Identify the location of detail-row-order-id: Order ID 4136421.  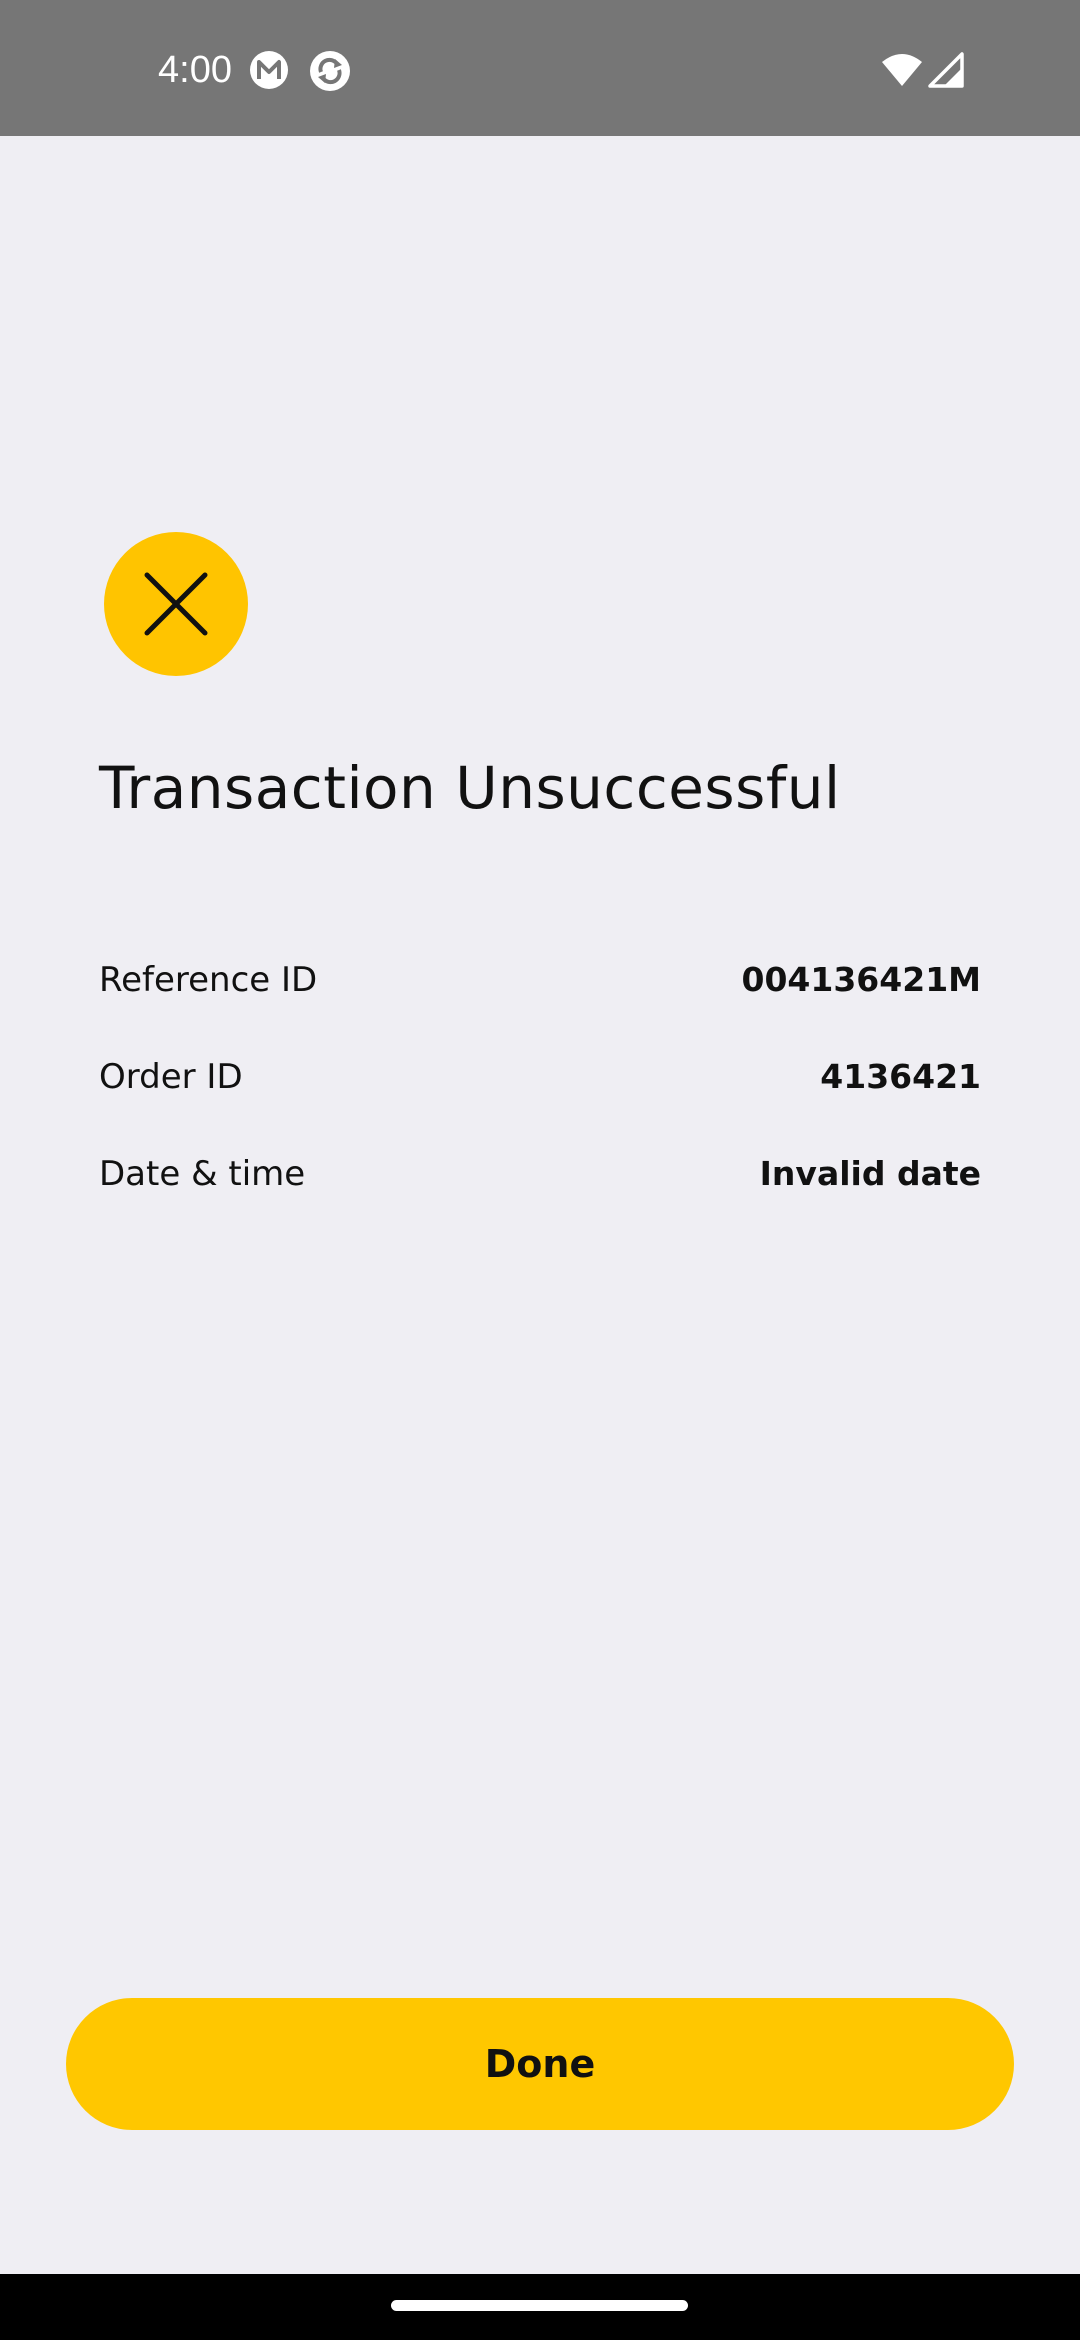
(540, 1077).